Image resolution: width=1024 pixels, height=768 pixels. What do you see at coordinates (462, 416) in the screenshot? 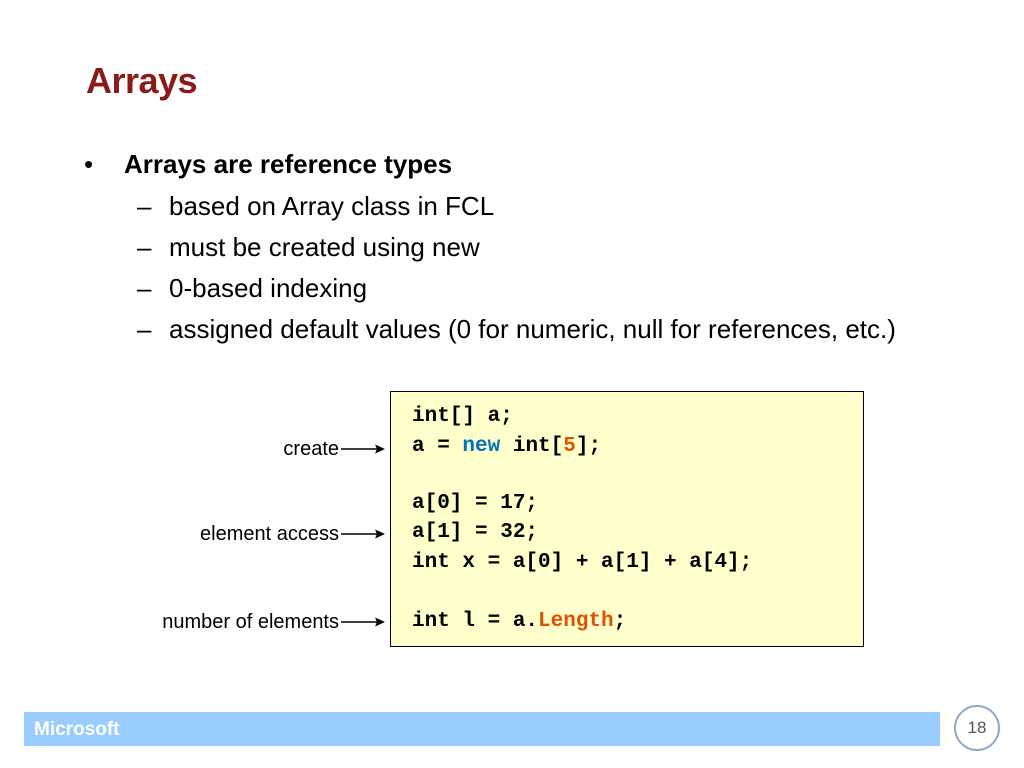
I see `code-line: int[] a;` at bounding box center [462, 416].